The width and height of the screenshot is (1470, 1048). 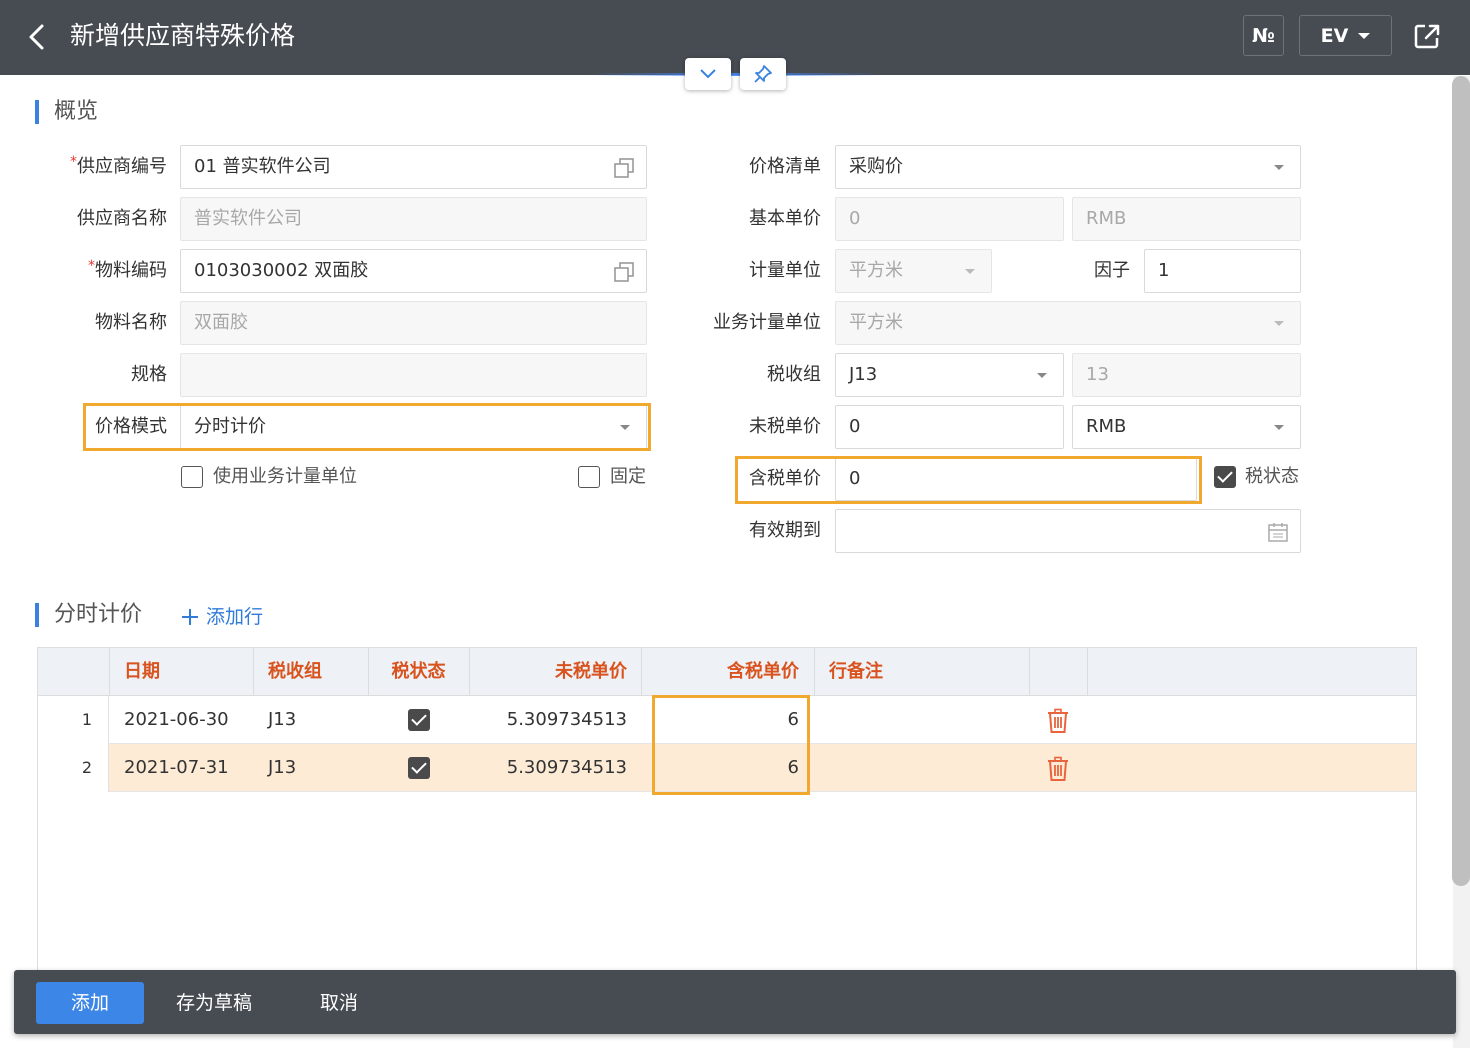 What do you see at coordinates (37, 37) in the screenshot?
I see `back-arrow-icon` at bounding box center [37, 37].